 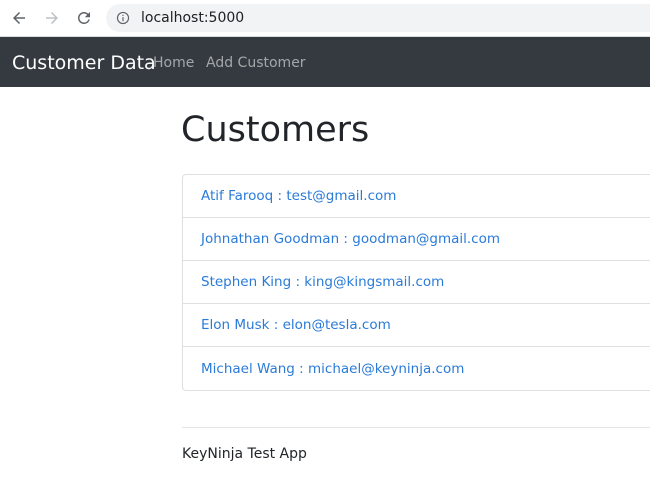 What do you see at coordinates (123, 18) in the screenshot?
I see `info-icon` at bounding box center [123, 18].